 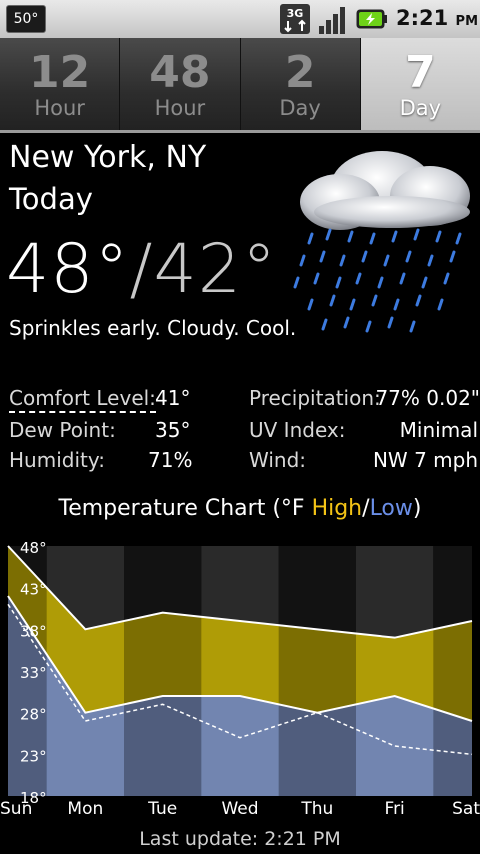 What do you see at coordinates (438, 430) in the screenshot?
I see `uv-index-value: Minimal` at bounding box center [438, 430].